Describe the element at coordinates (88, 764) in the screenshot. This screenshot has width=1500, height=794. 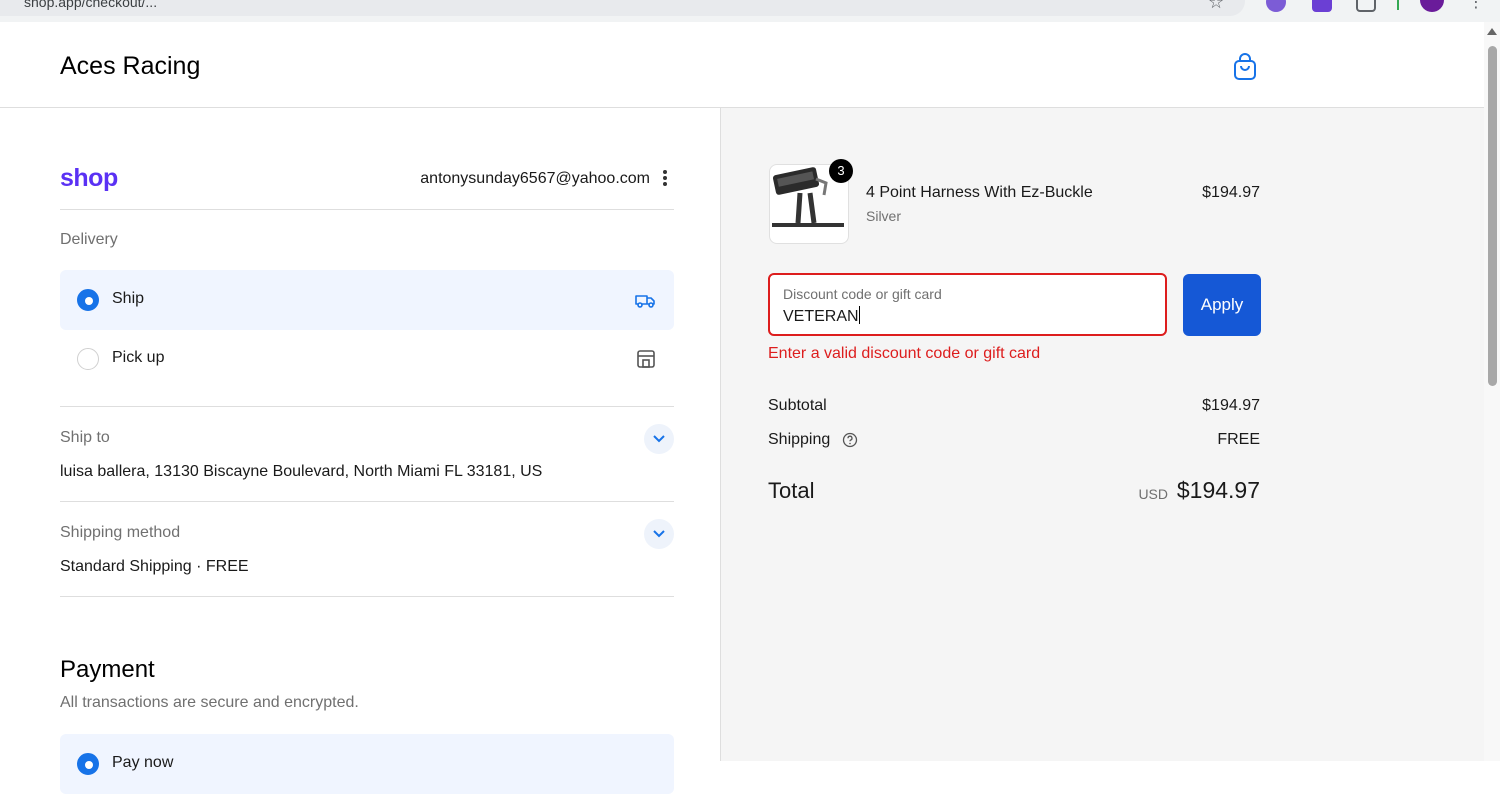
I see `radio-pay-now` at that location.